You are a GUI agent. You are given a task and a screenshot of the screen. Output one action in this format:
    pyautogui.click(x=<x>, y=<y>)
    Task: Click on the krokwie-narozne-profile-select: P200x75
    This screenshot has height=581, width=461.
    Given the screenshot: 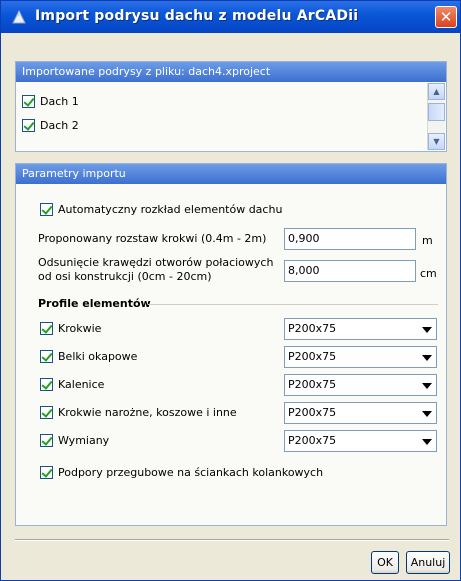 What is the action you would take?
    pyautogui.click(x=360, y=413)
    